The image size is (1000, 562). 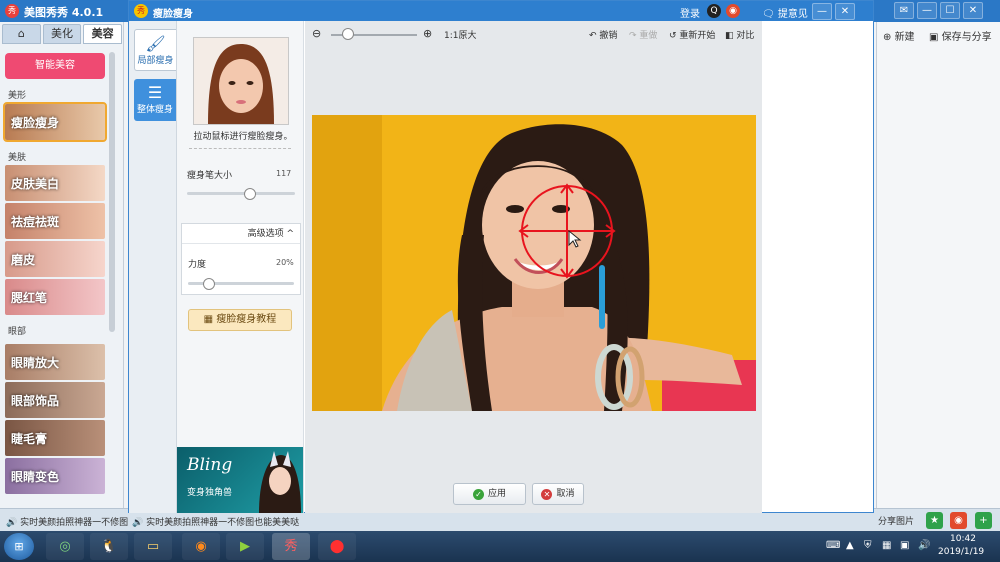 I want to click on cancel-icon: ✕, so click(x=547, y=494).